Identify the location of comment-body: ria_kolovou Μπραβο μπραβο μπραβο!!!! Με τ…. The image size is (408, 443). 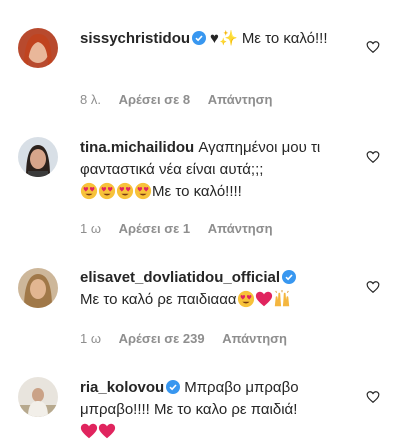
(215, 410).